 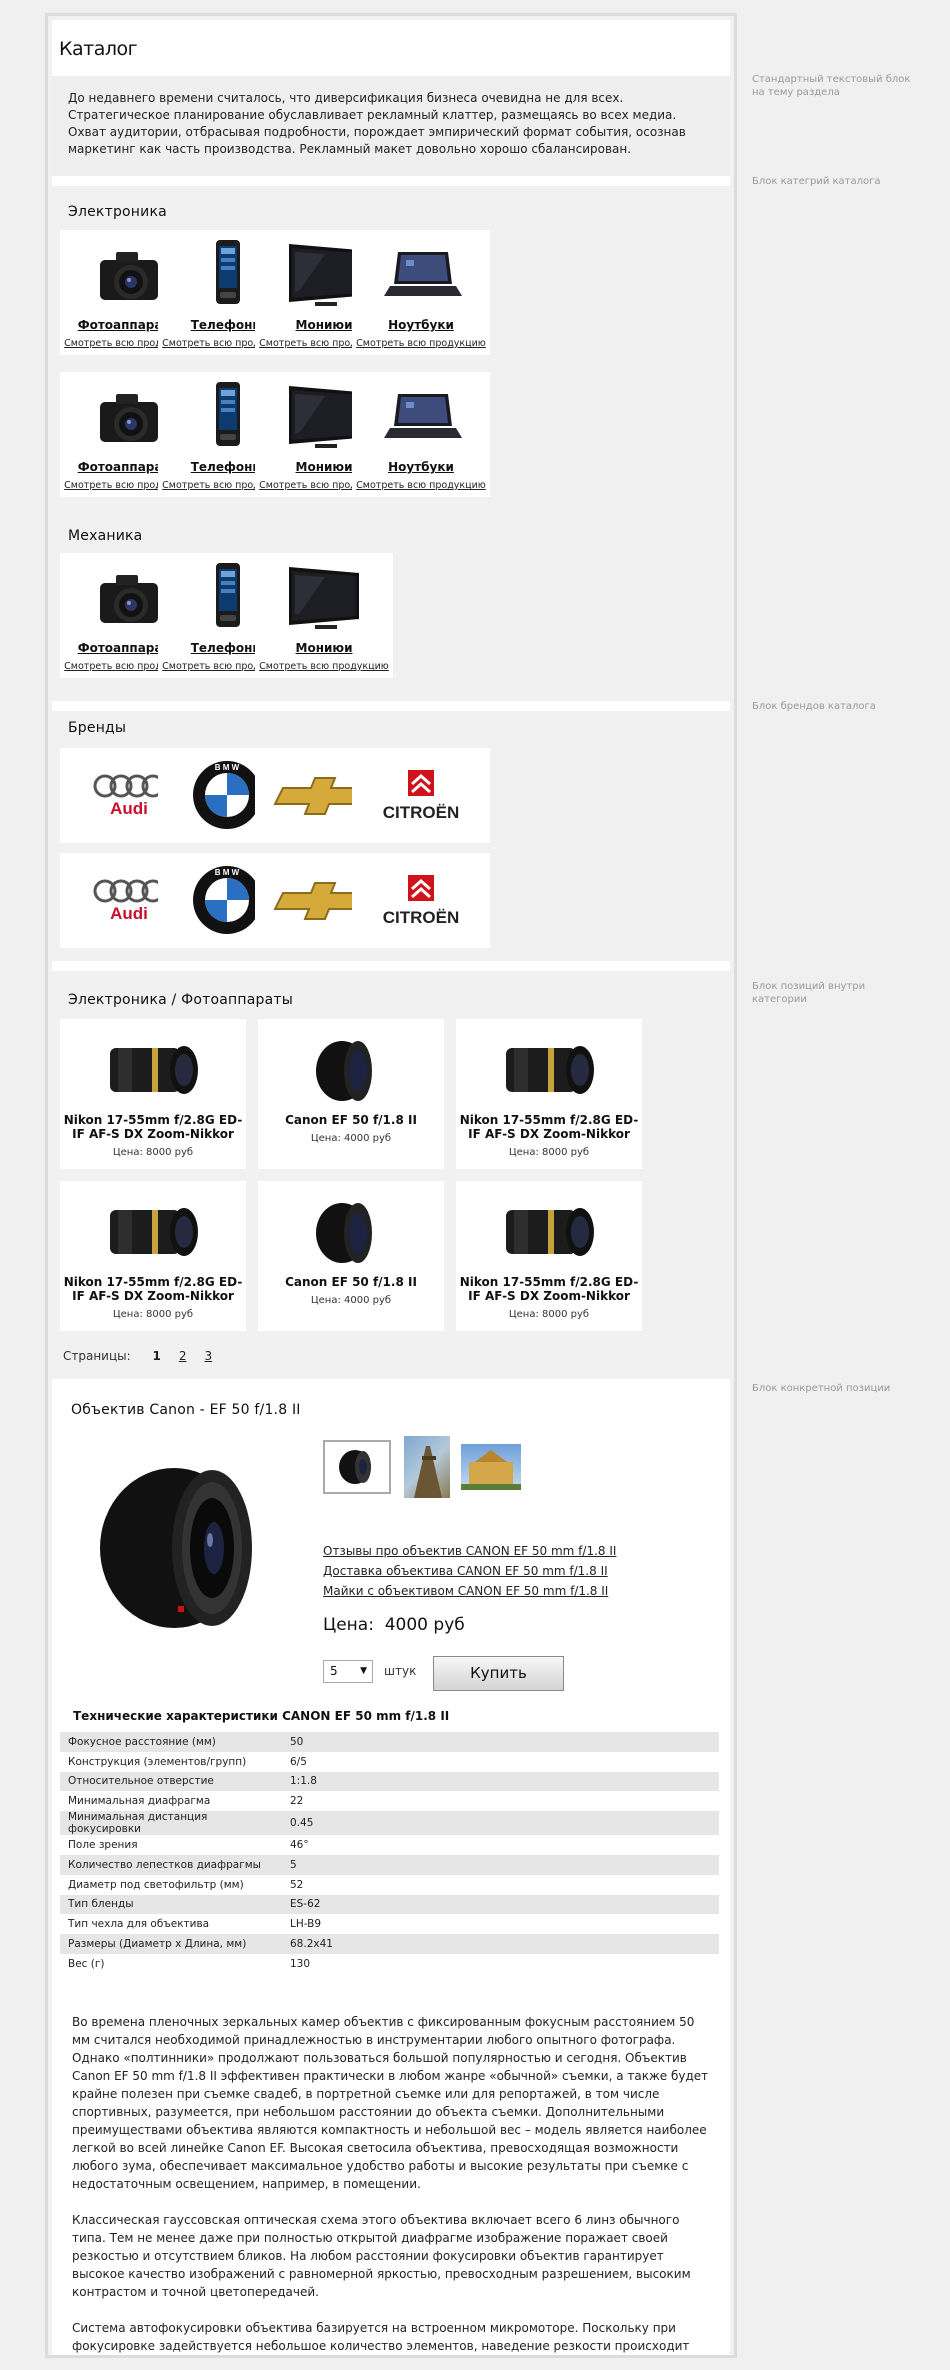 What do you see at coordinates (209, 1356) in the screenshot?
I see `page-link-3: 3` at bounding box center [209, 1356].